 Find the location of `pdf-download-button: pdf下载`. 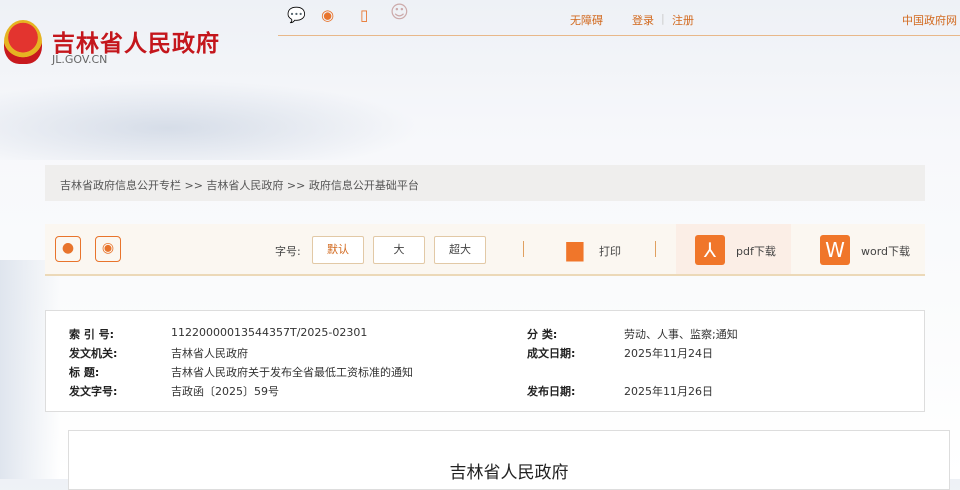

pdf-download-button: pdf下载 is located at coordinates (756, 251).